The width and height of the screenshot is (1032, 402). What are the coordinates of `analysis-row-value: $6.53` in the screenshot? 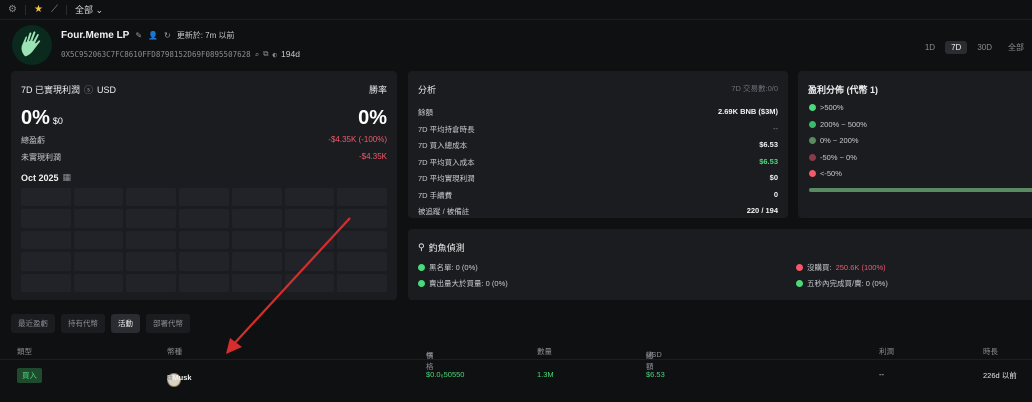 It's located at (768, 161).